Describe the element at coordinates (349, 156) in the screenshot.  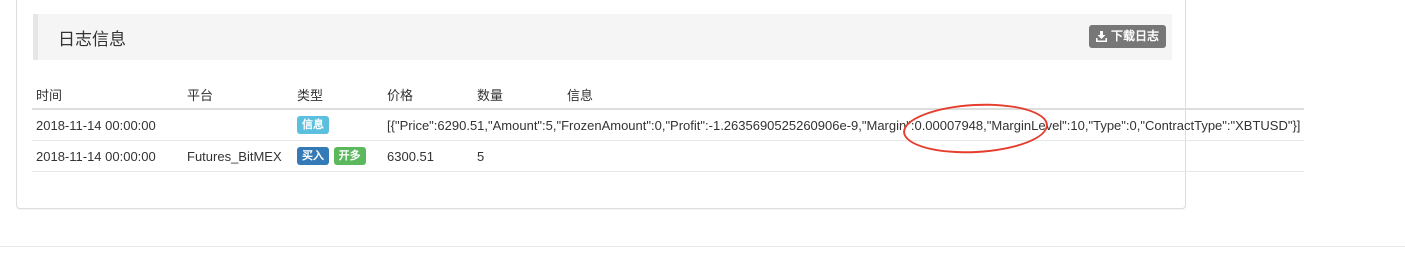
I see `open-long-badge: 开多` at that location.